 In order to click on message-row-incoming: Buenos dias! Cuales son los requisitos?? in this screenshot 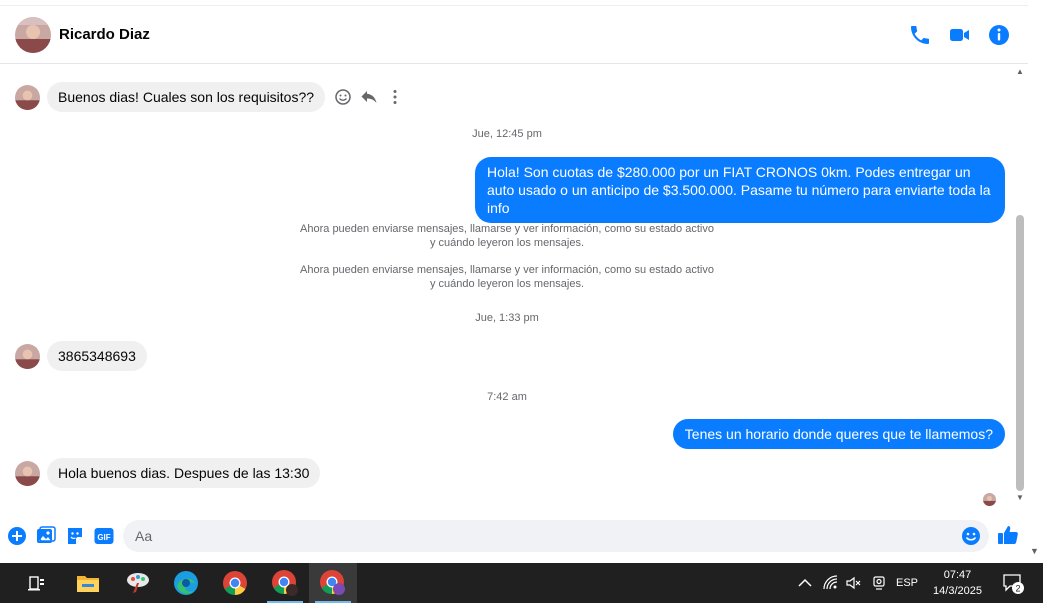, I will do `click(213, 97)`.